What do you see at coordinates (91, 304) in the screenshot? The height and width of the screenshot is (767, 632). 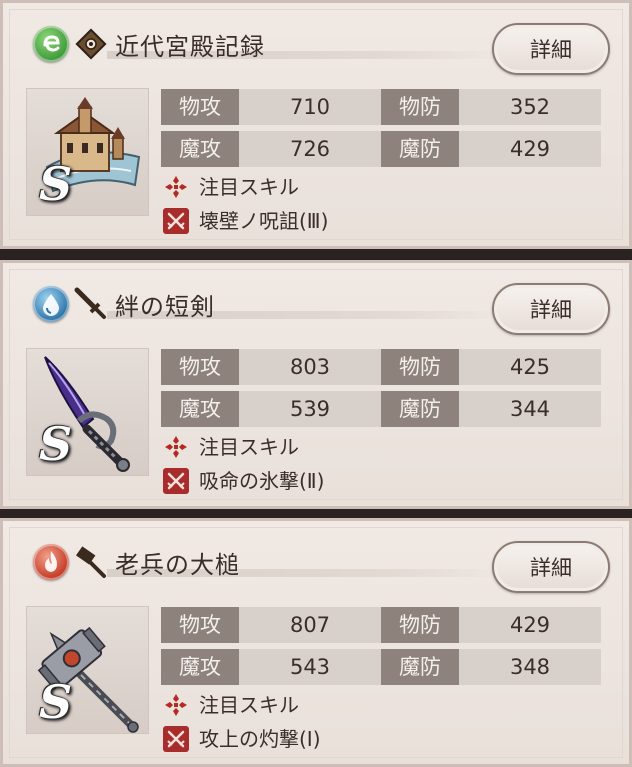 I see `dagger-icon` at bounding box center [91, 304].